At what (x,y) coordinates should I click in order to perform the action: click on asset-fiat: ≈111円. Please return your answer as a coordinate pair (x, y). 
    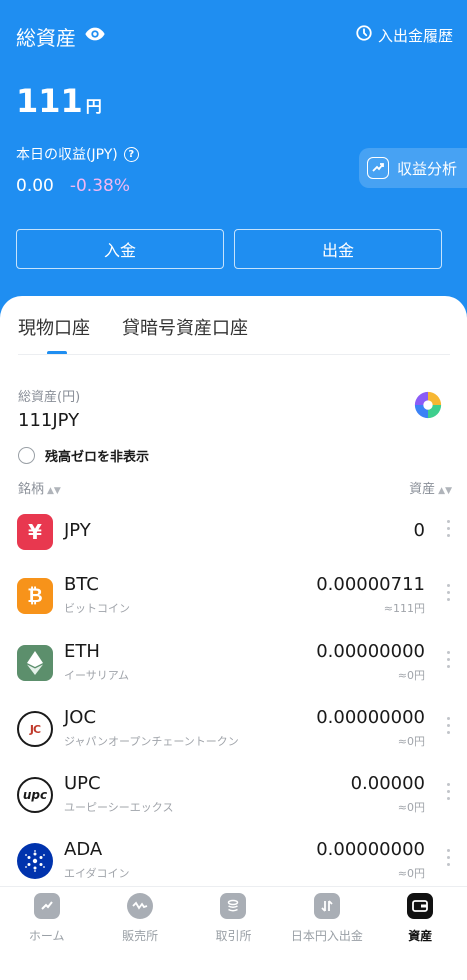
    Looking at the image, I should click on (404, 608).